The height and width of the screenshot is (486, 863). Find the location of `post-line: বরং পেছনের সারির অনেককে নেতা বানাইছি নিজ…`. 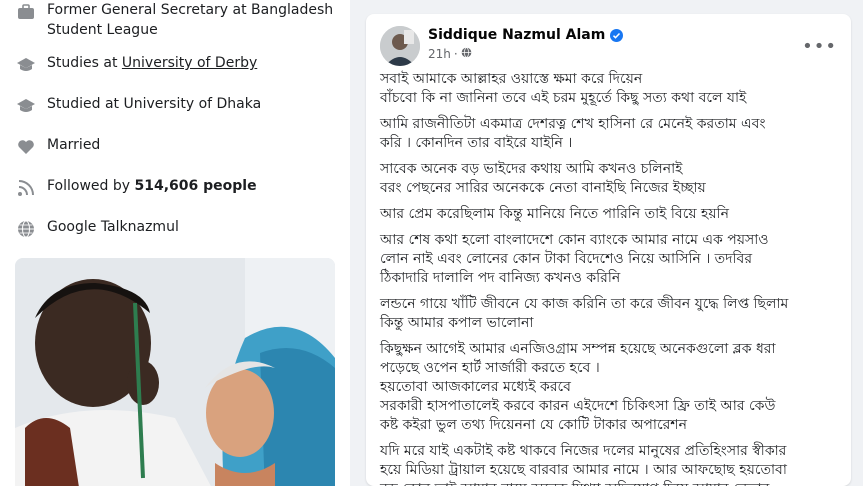

post-line: বরং পেছনের সারির অনেককে নেতা বানাইছি নিজ… is located at coordinates (543, 188).